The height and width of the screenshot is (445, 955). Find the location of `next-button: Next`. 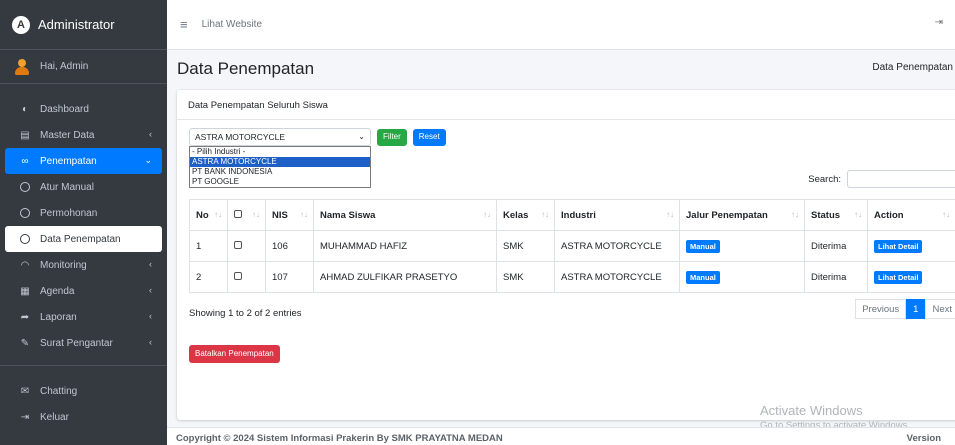

next-button: Next is located at coordinates (940, 309).